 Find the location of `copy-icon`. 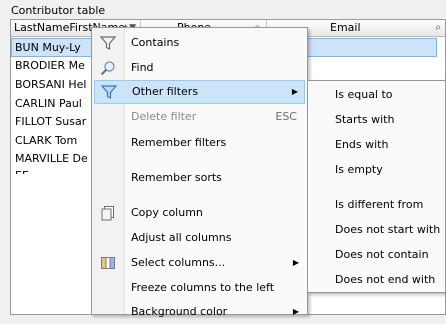

copy-icon is located at coordinates (108, 213).